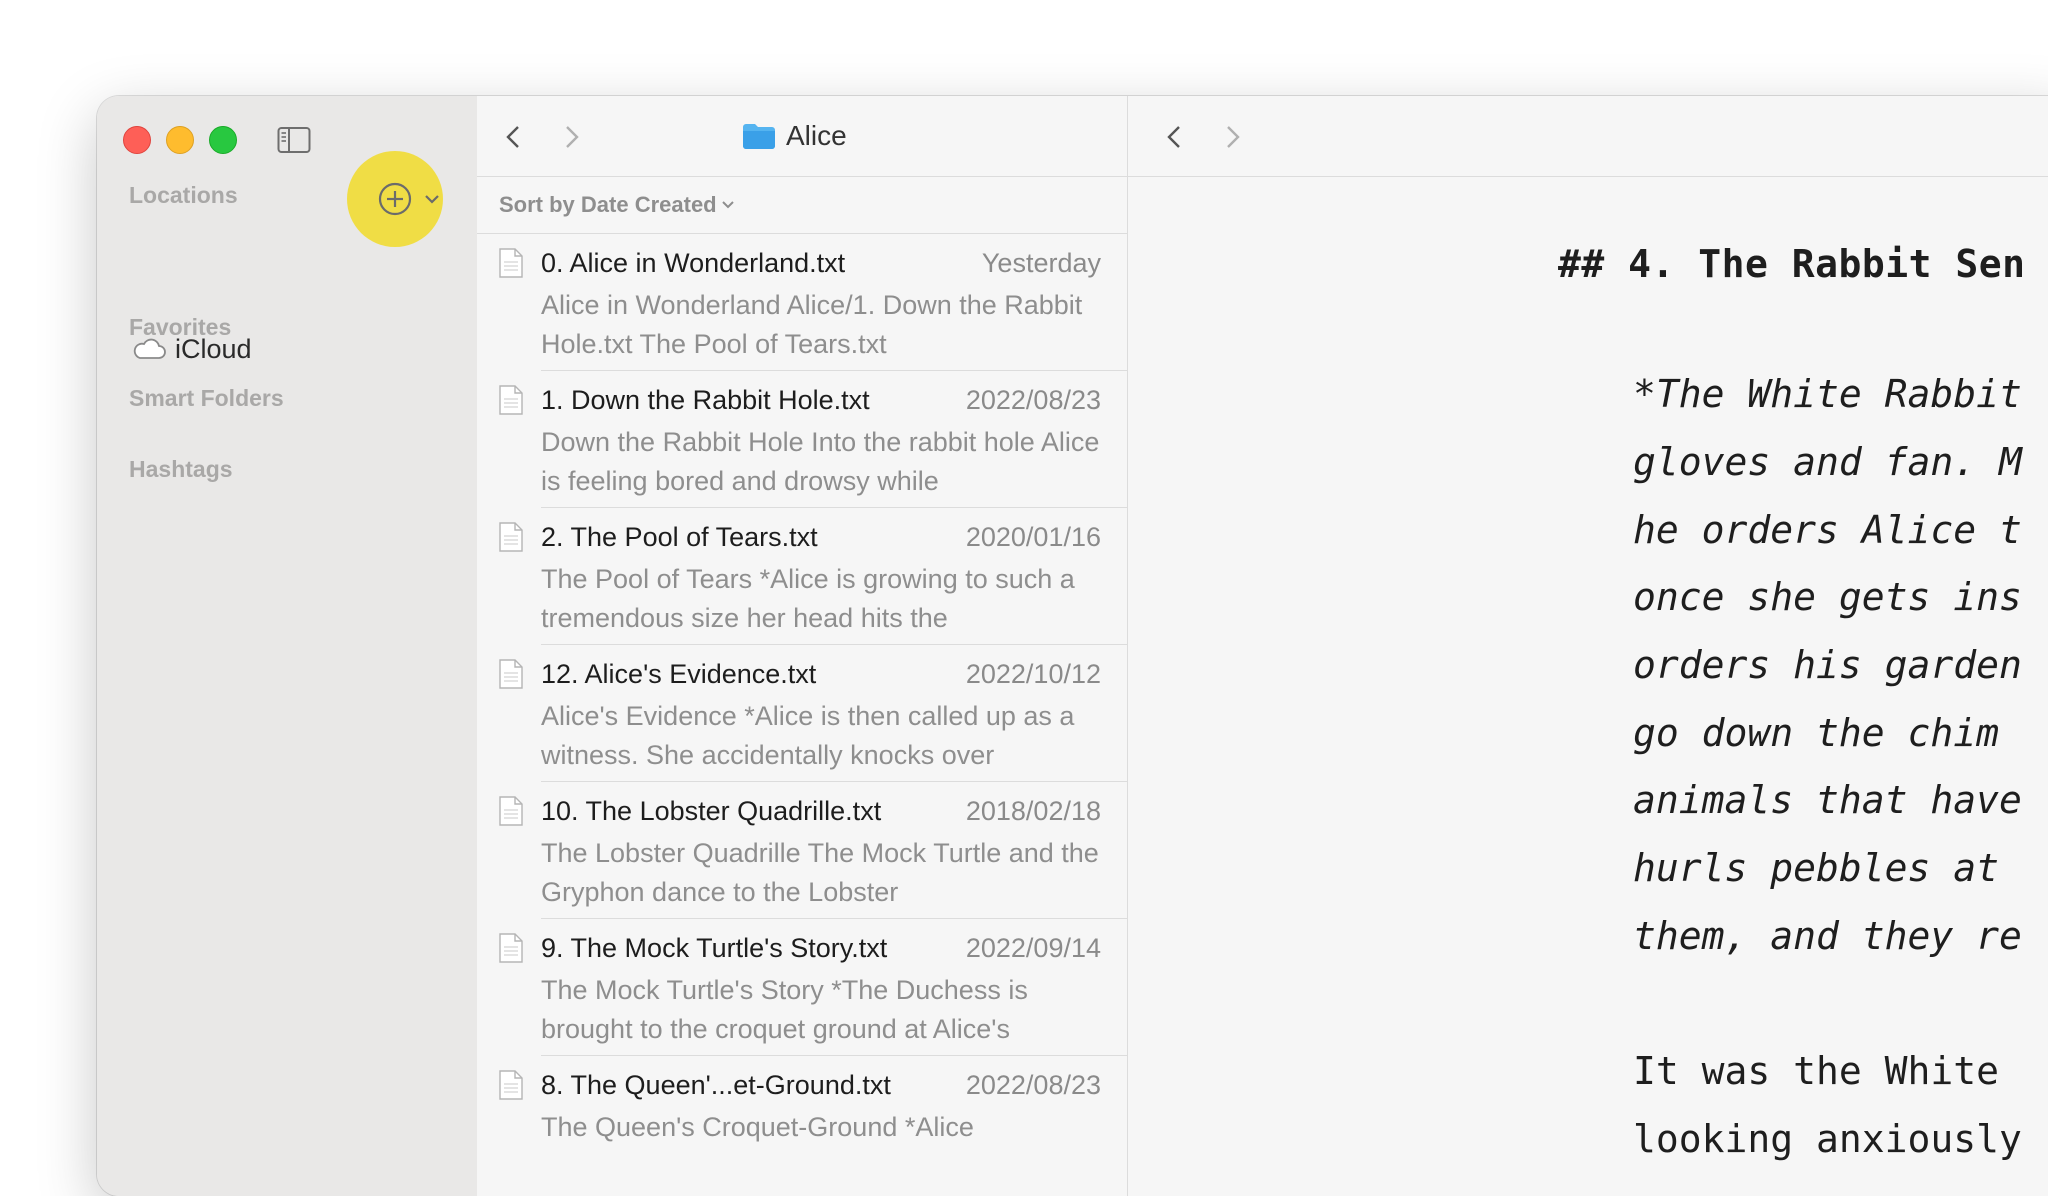  I want to click on file-name: 10. The Lobster Quadrille.txt, so click(711, 811).